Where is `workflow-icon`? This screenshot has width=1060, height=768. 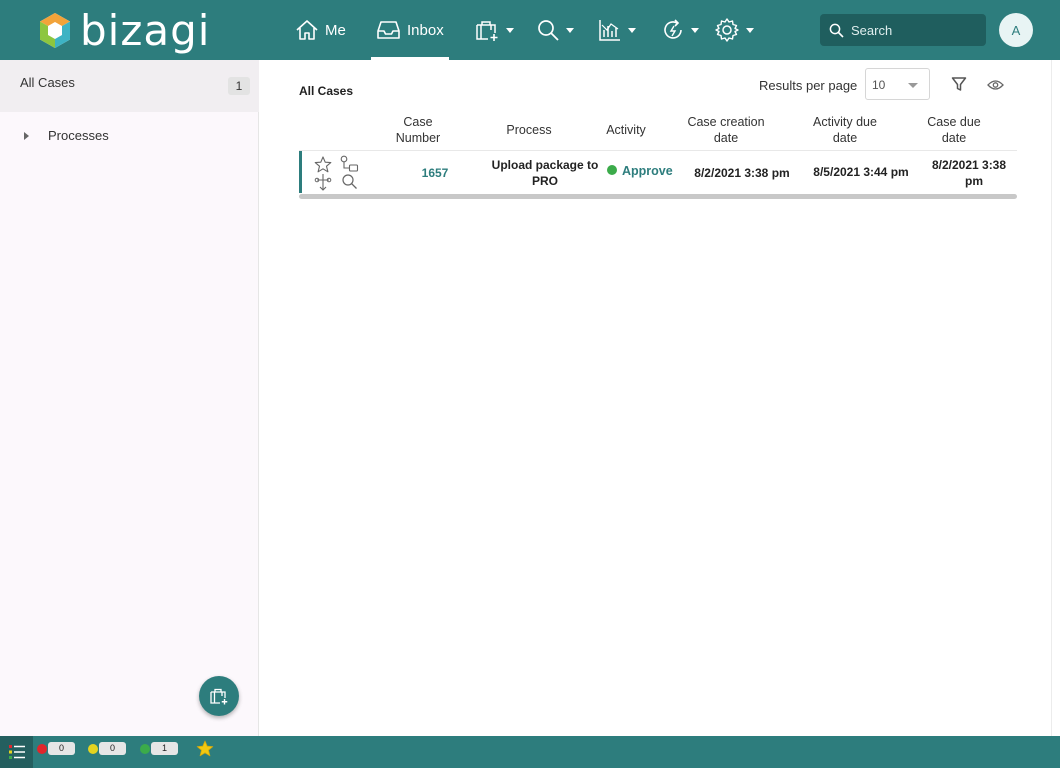
workflow-icon is located at coordinates (323, 182).